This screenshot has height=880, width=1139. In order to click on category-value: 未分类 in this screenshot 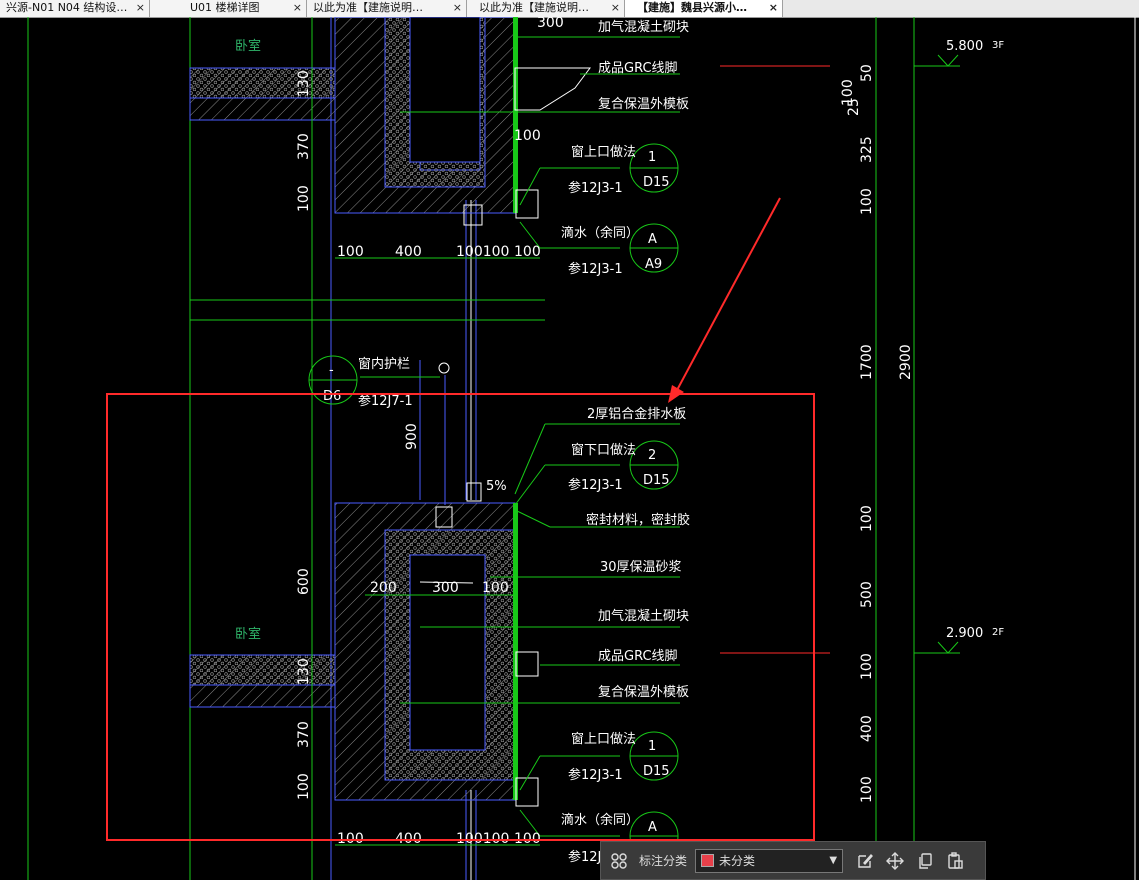, I will do `click(737, 861)`.